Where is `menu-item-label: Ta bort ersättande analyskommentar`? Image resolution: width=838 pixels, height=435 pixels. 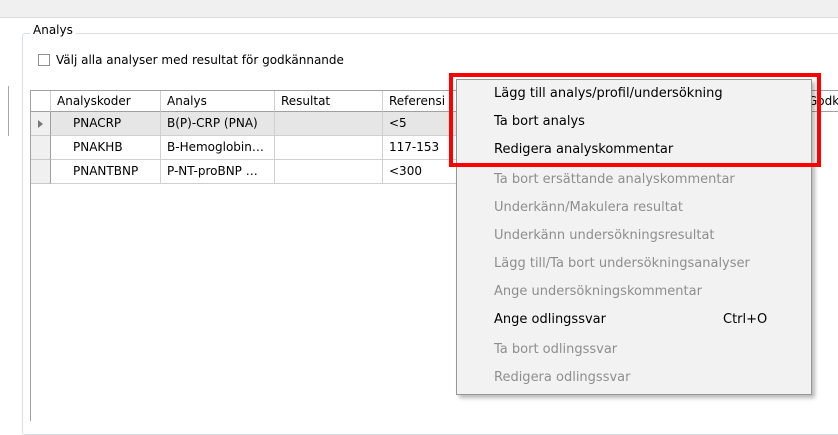 menu-item-label: Ta bort ersättande analyskommentar is located at coordinates (614, 179).